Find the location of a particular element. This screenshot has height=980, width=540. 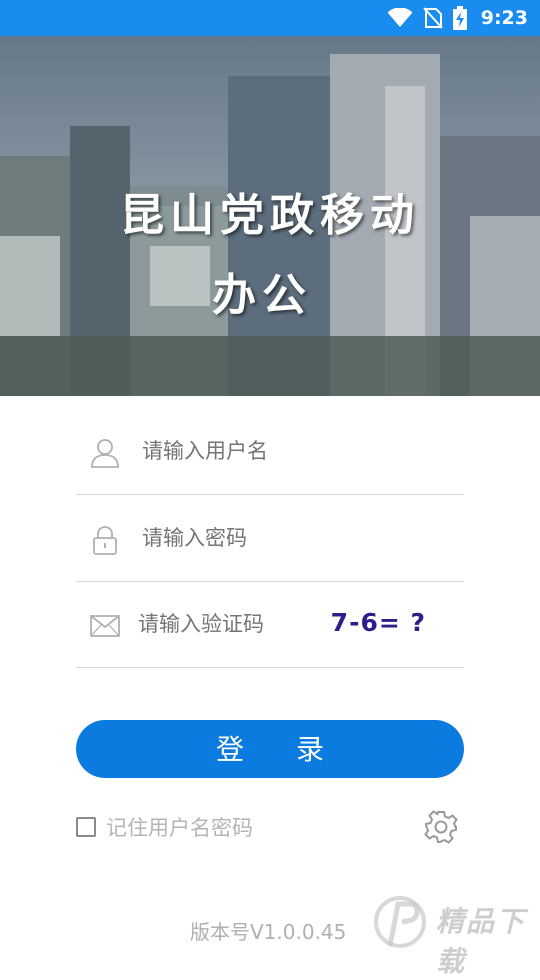

version-label: 版本号V1.0.0.45 is located at coordinates (268, 932).